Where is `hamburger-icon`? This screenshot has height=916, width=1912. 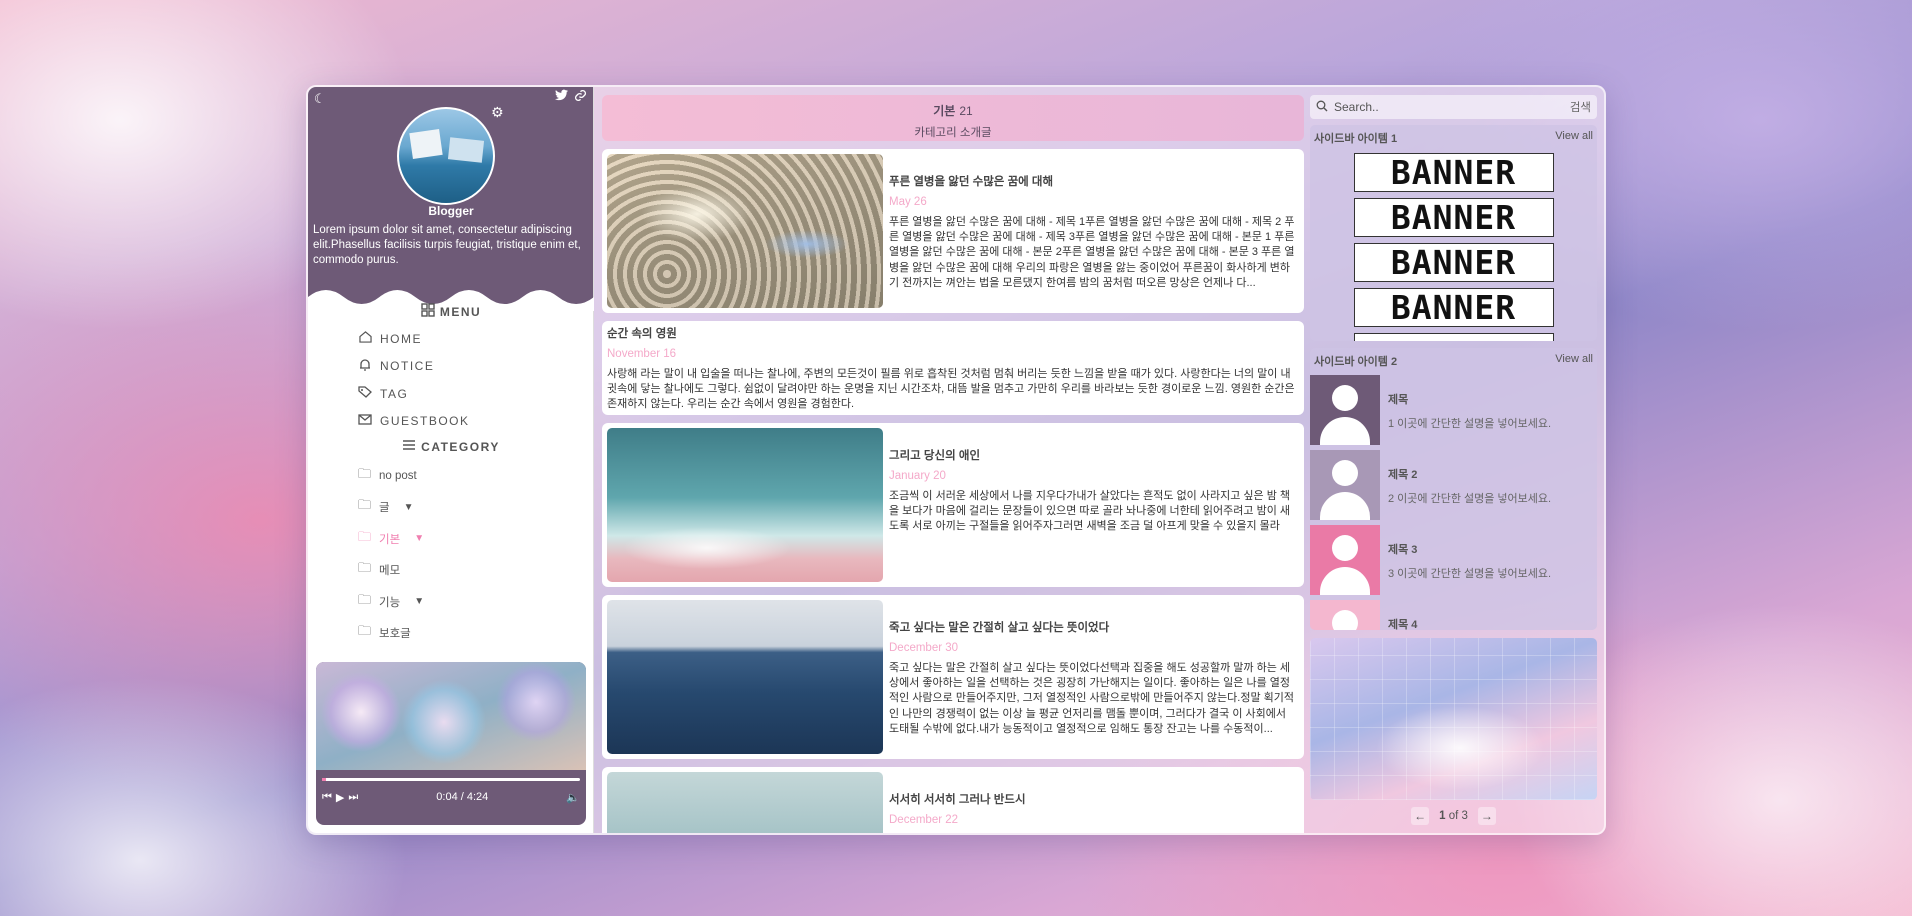
hamburger-icon is located at coordinates (409, 446).